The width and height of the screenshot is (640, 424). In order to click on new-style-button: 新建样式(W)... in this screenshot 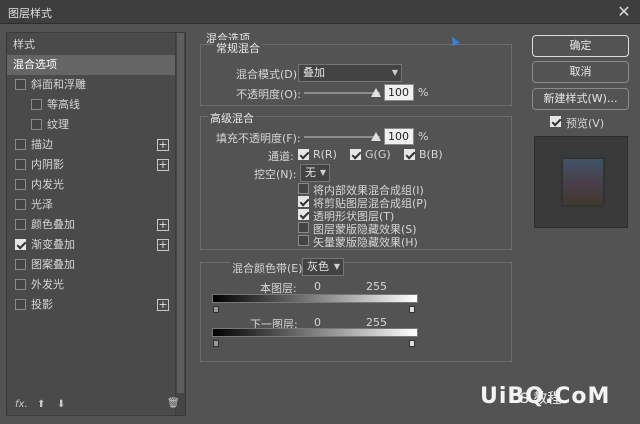, I will do `click(580, 99)`.